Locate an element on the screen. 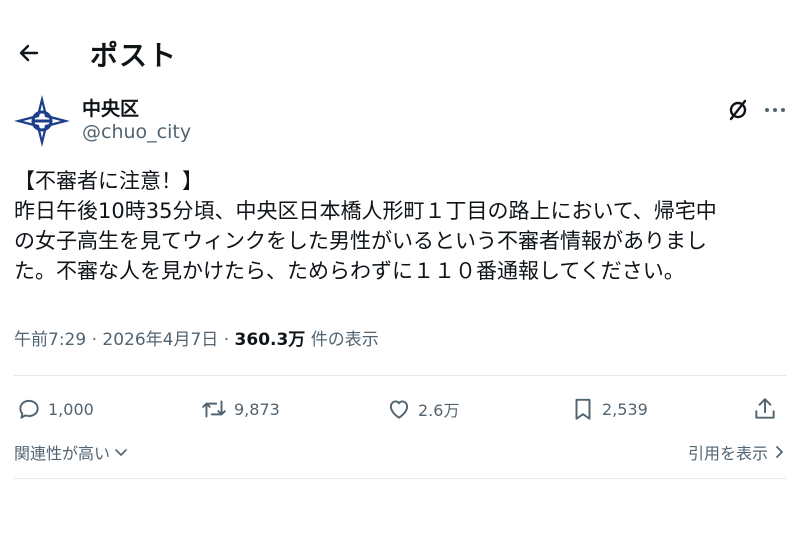 Image resolution: width=800 pixels, height=533 pixels. reply-icon is located at coordinates (29, 409).